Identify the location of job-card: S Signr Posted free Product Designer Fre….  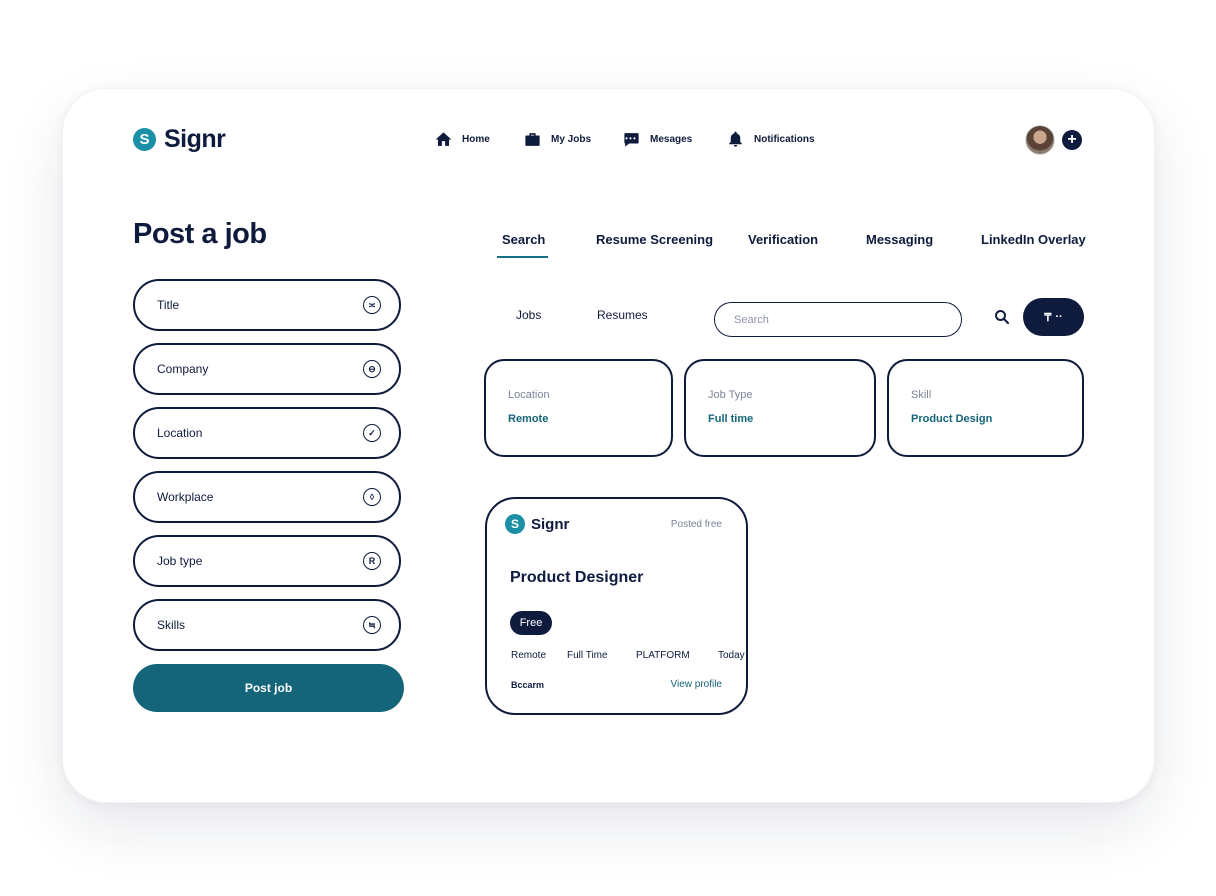
(616, 606).